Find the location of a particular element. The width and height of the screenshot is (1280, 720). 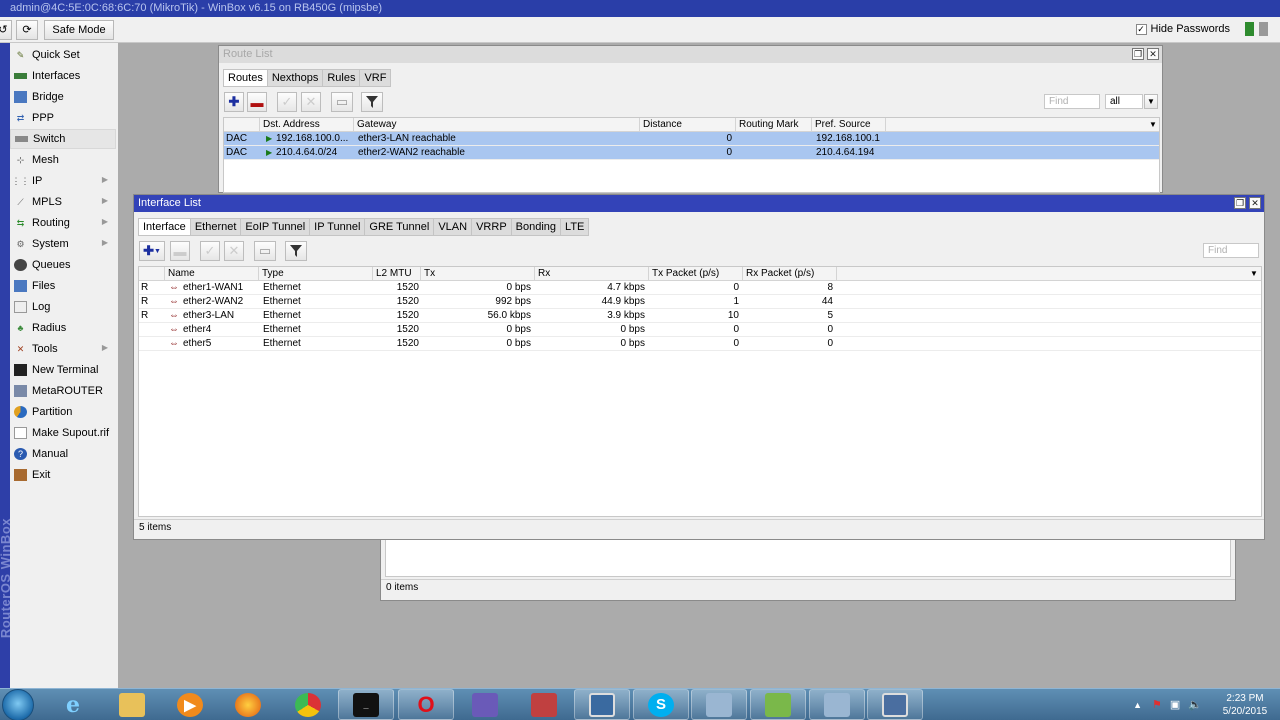

tab-rules: Rules is located at coordinates (342, 78).